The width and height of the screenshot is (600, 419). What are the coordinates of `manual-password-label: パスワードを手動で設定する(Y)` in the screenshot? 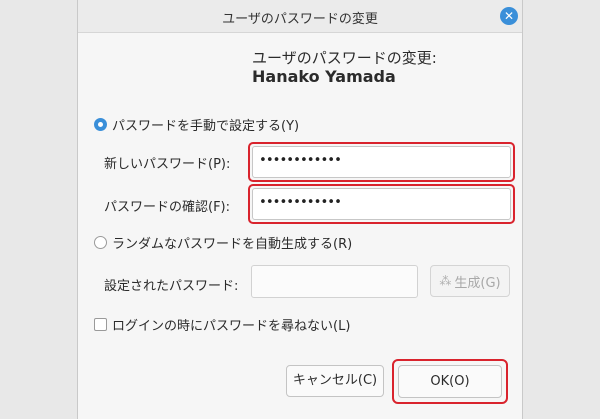 It's located at (206, 126).